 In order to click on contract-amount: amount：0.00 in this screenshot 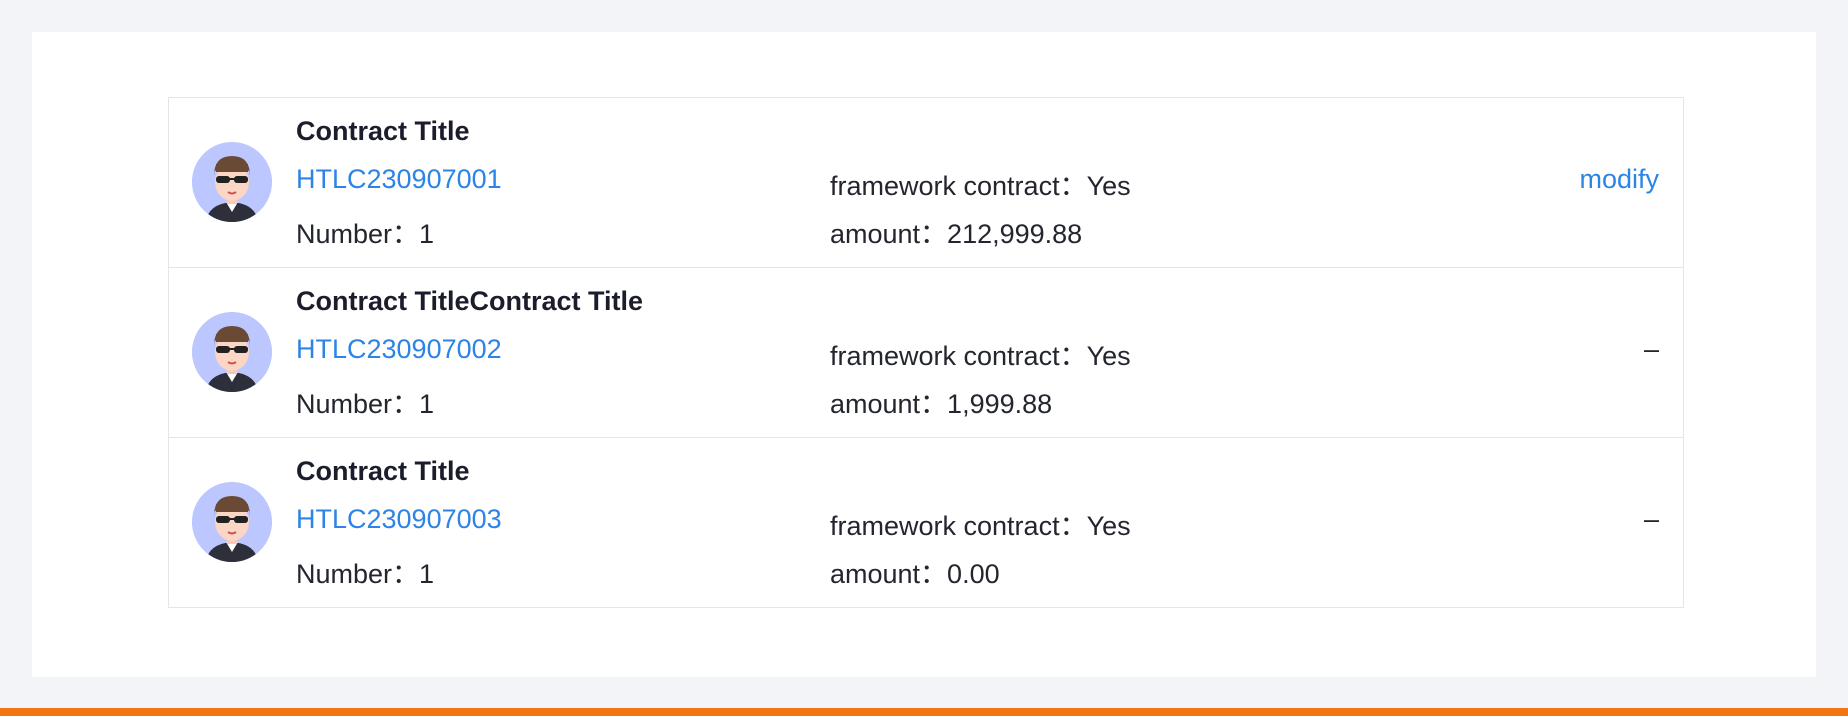, I will do `click(915, 574)`.